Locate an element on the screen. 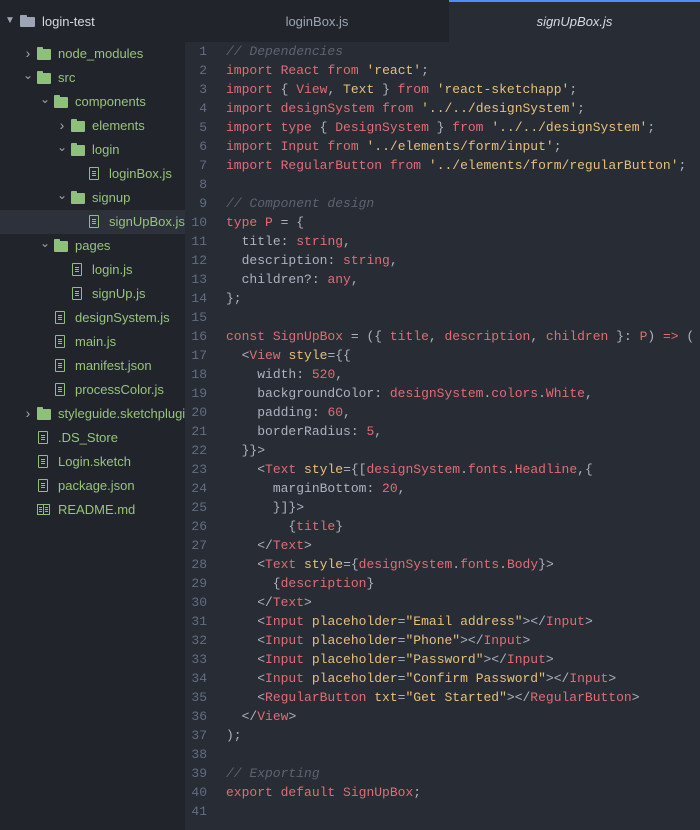 This screenshot has height=830, width=700. code-token: "Password" is located at coordinates (444, 659).